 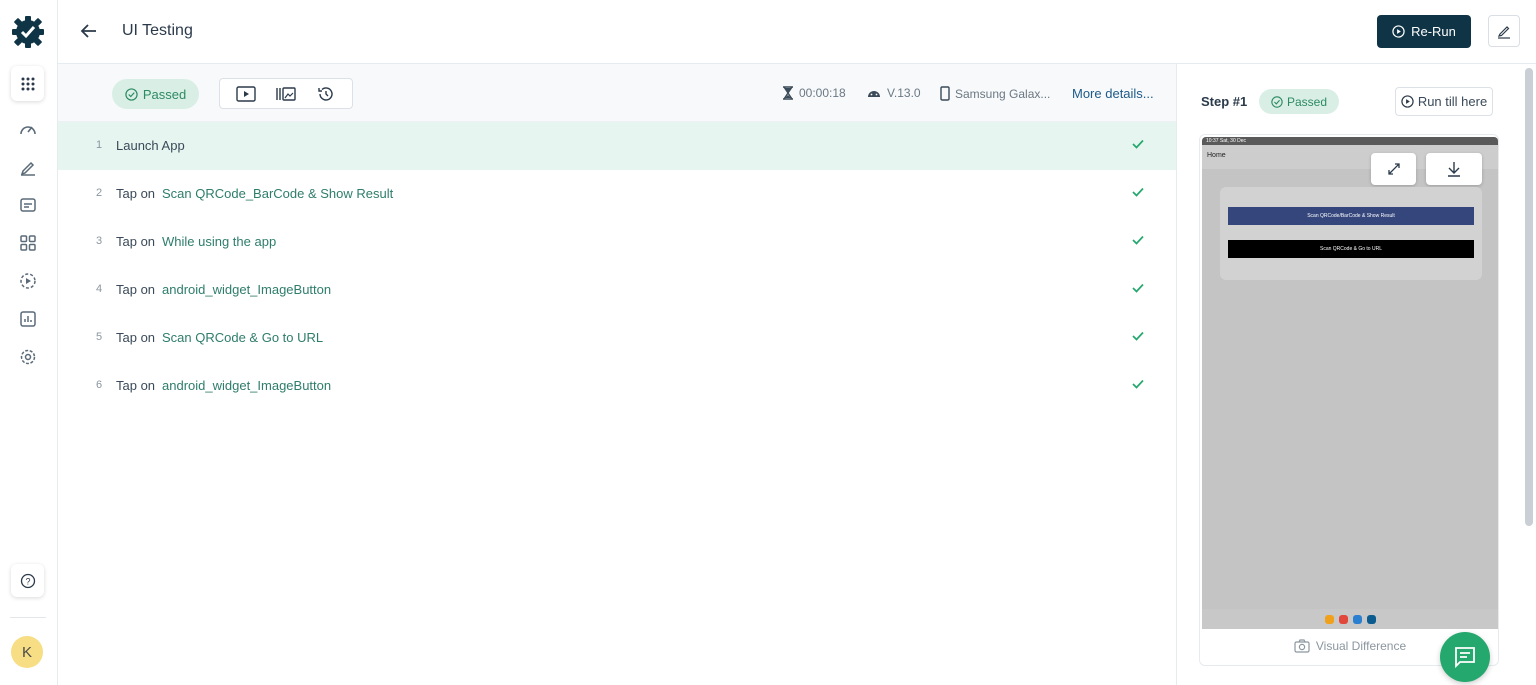 I want to click on duration-meta: 00:00:18, so click(x=814, y=93).